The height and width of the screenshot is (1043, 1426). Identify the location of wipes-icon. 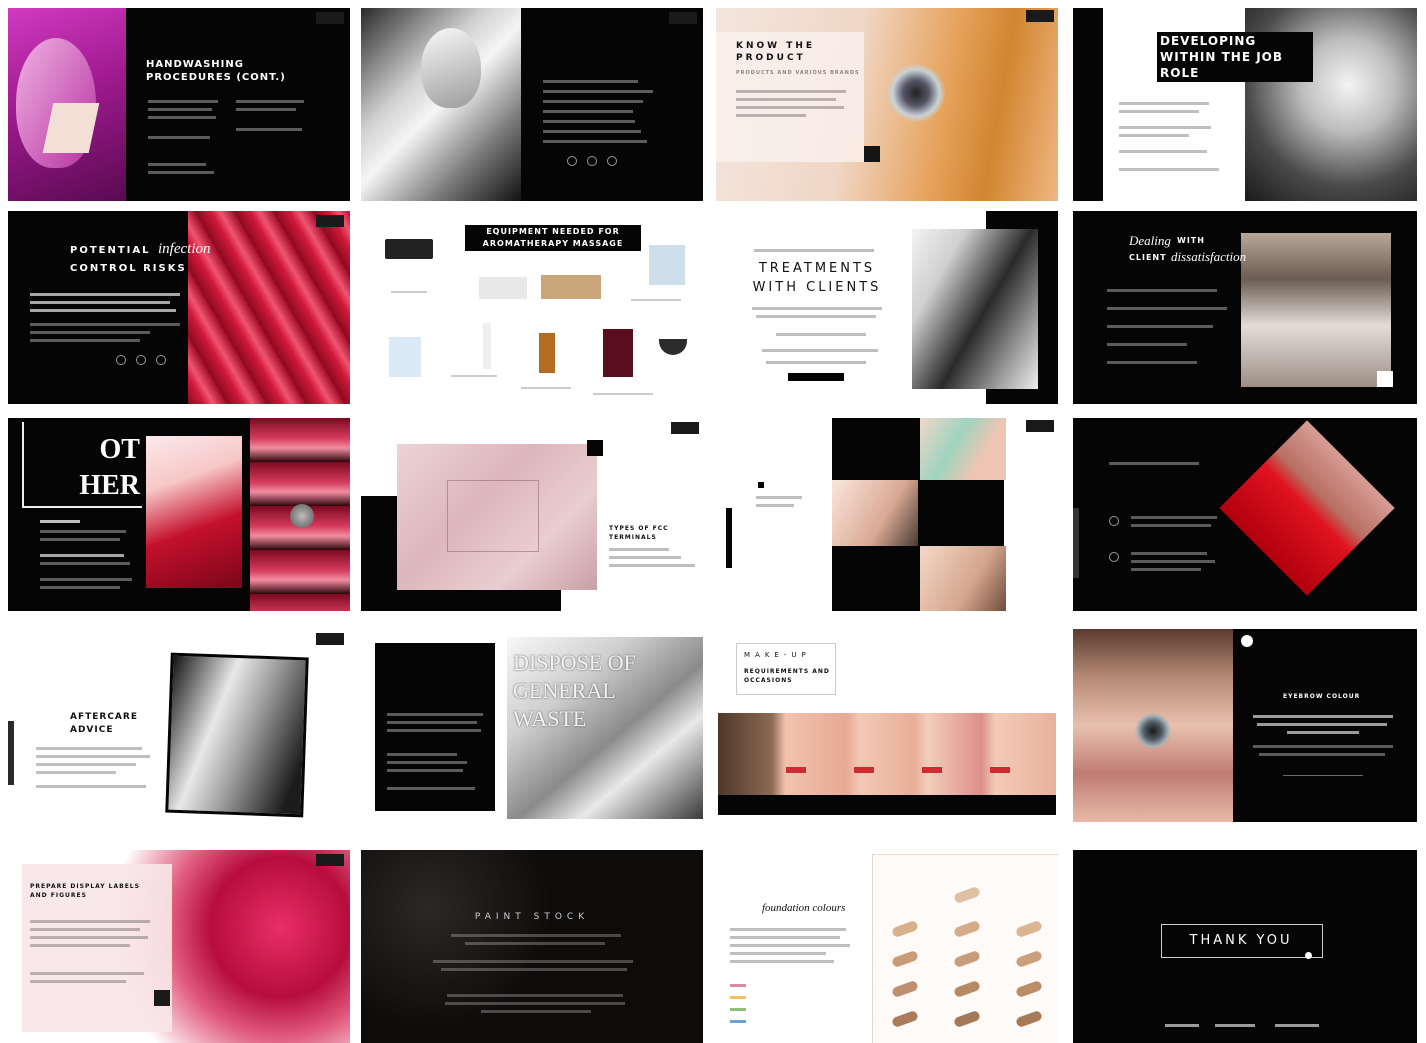
(405, 357).